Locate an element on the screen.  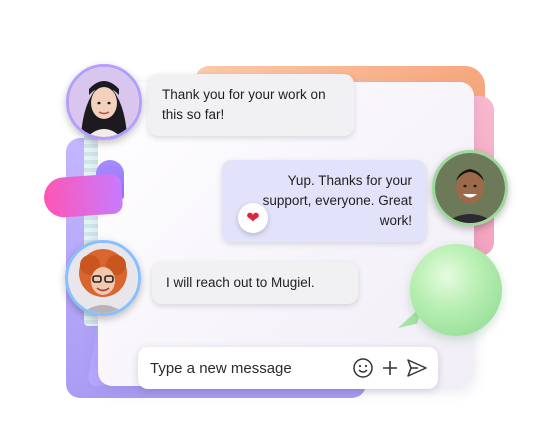
decorative-green-bubble is located at coordinates (456, 290).